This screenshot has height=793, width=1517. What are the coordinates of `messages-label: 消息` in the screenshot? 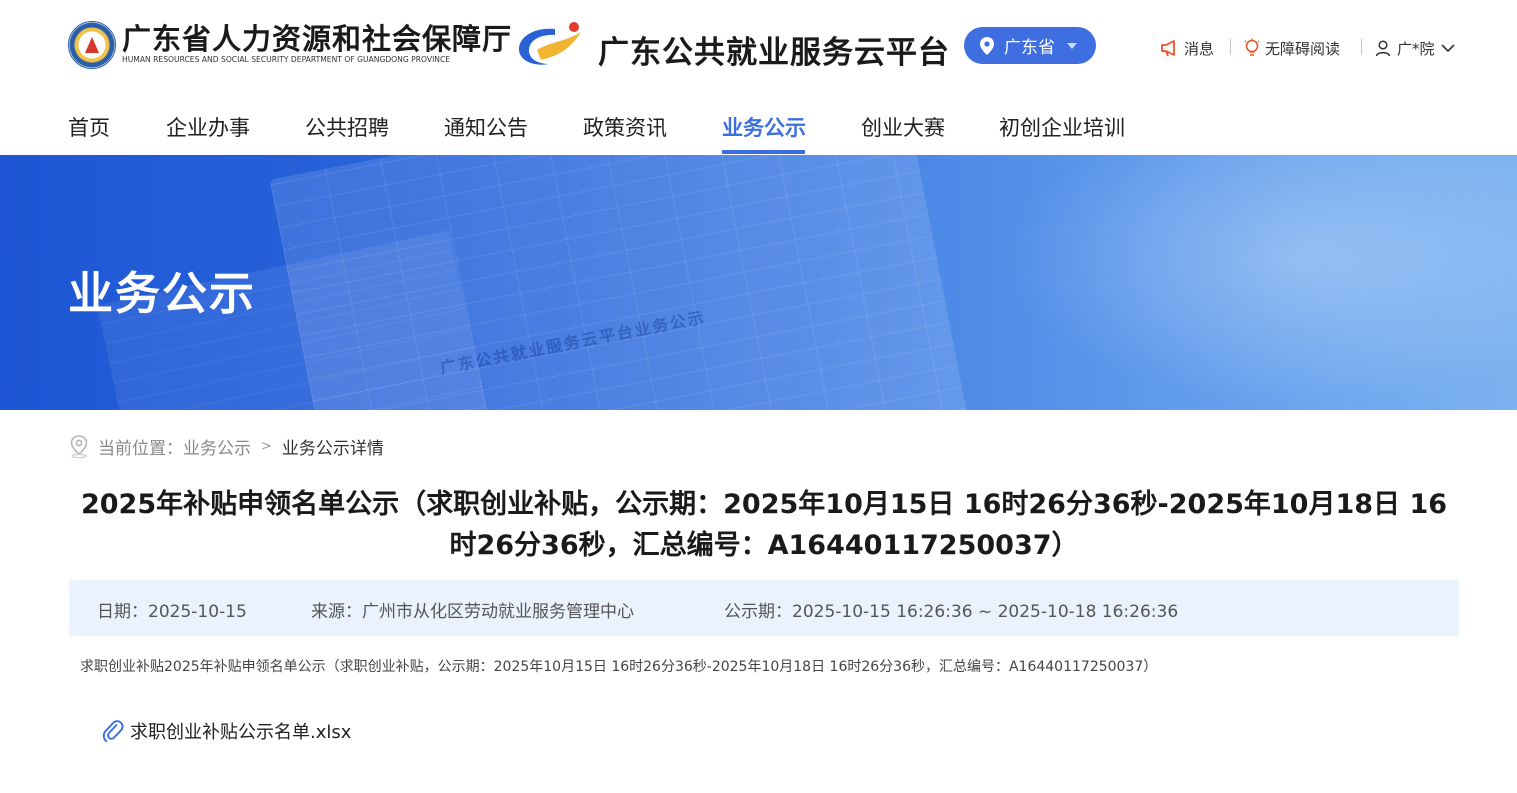 It's located at (1199, 48).